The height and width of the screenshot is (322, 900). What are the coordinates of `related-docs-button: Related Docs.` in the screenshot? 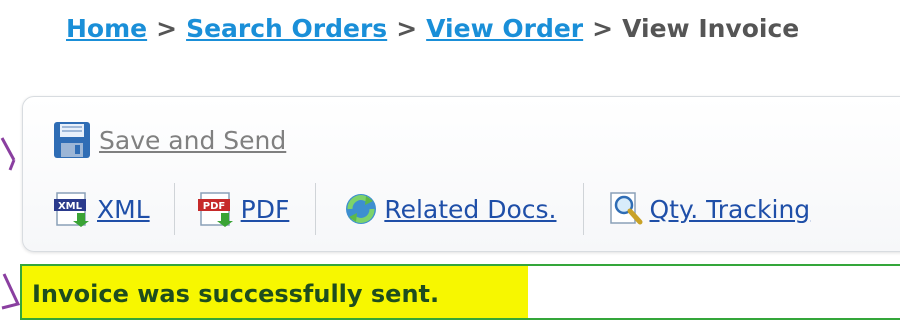 It's located at (449, 209).